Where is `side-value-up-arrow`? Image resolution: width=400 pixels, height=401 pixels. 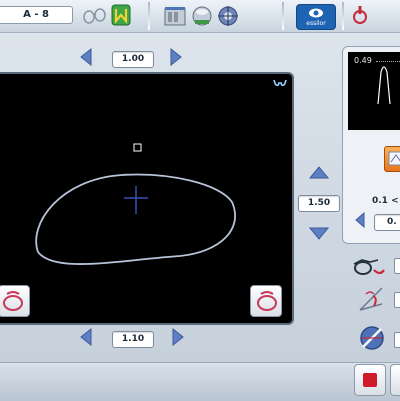 side-value-up-arrow is located at coordinates (319, 172).